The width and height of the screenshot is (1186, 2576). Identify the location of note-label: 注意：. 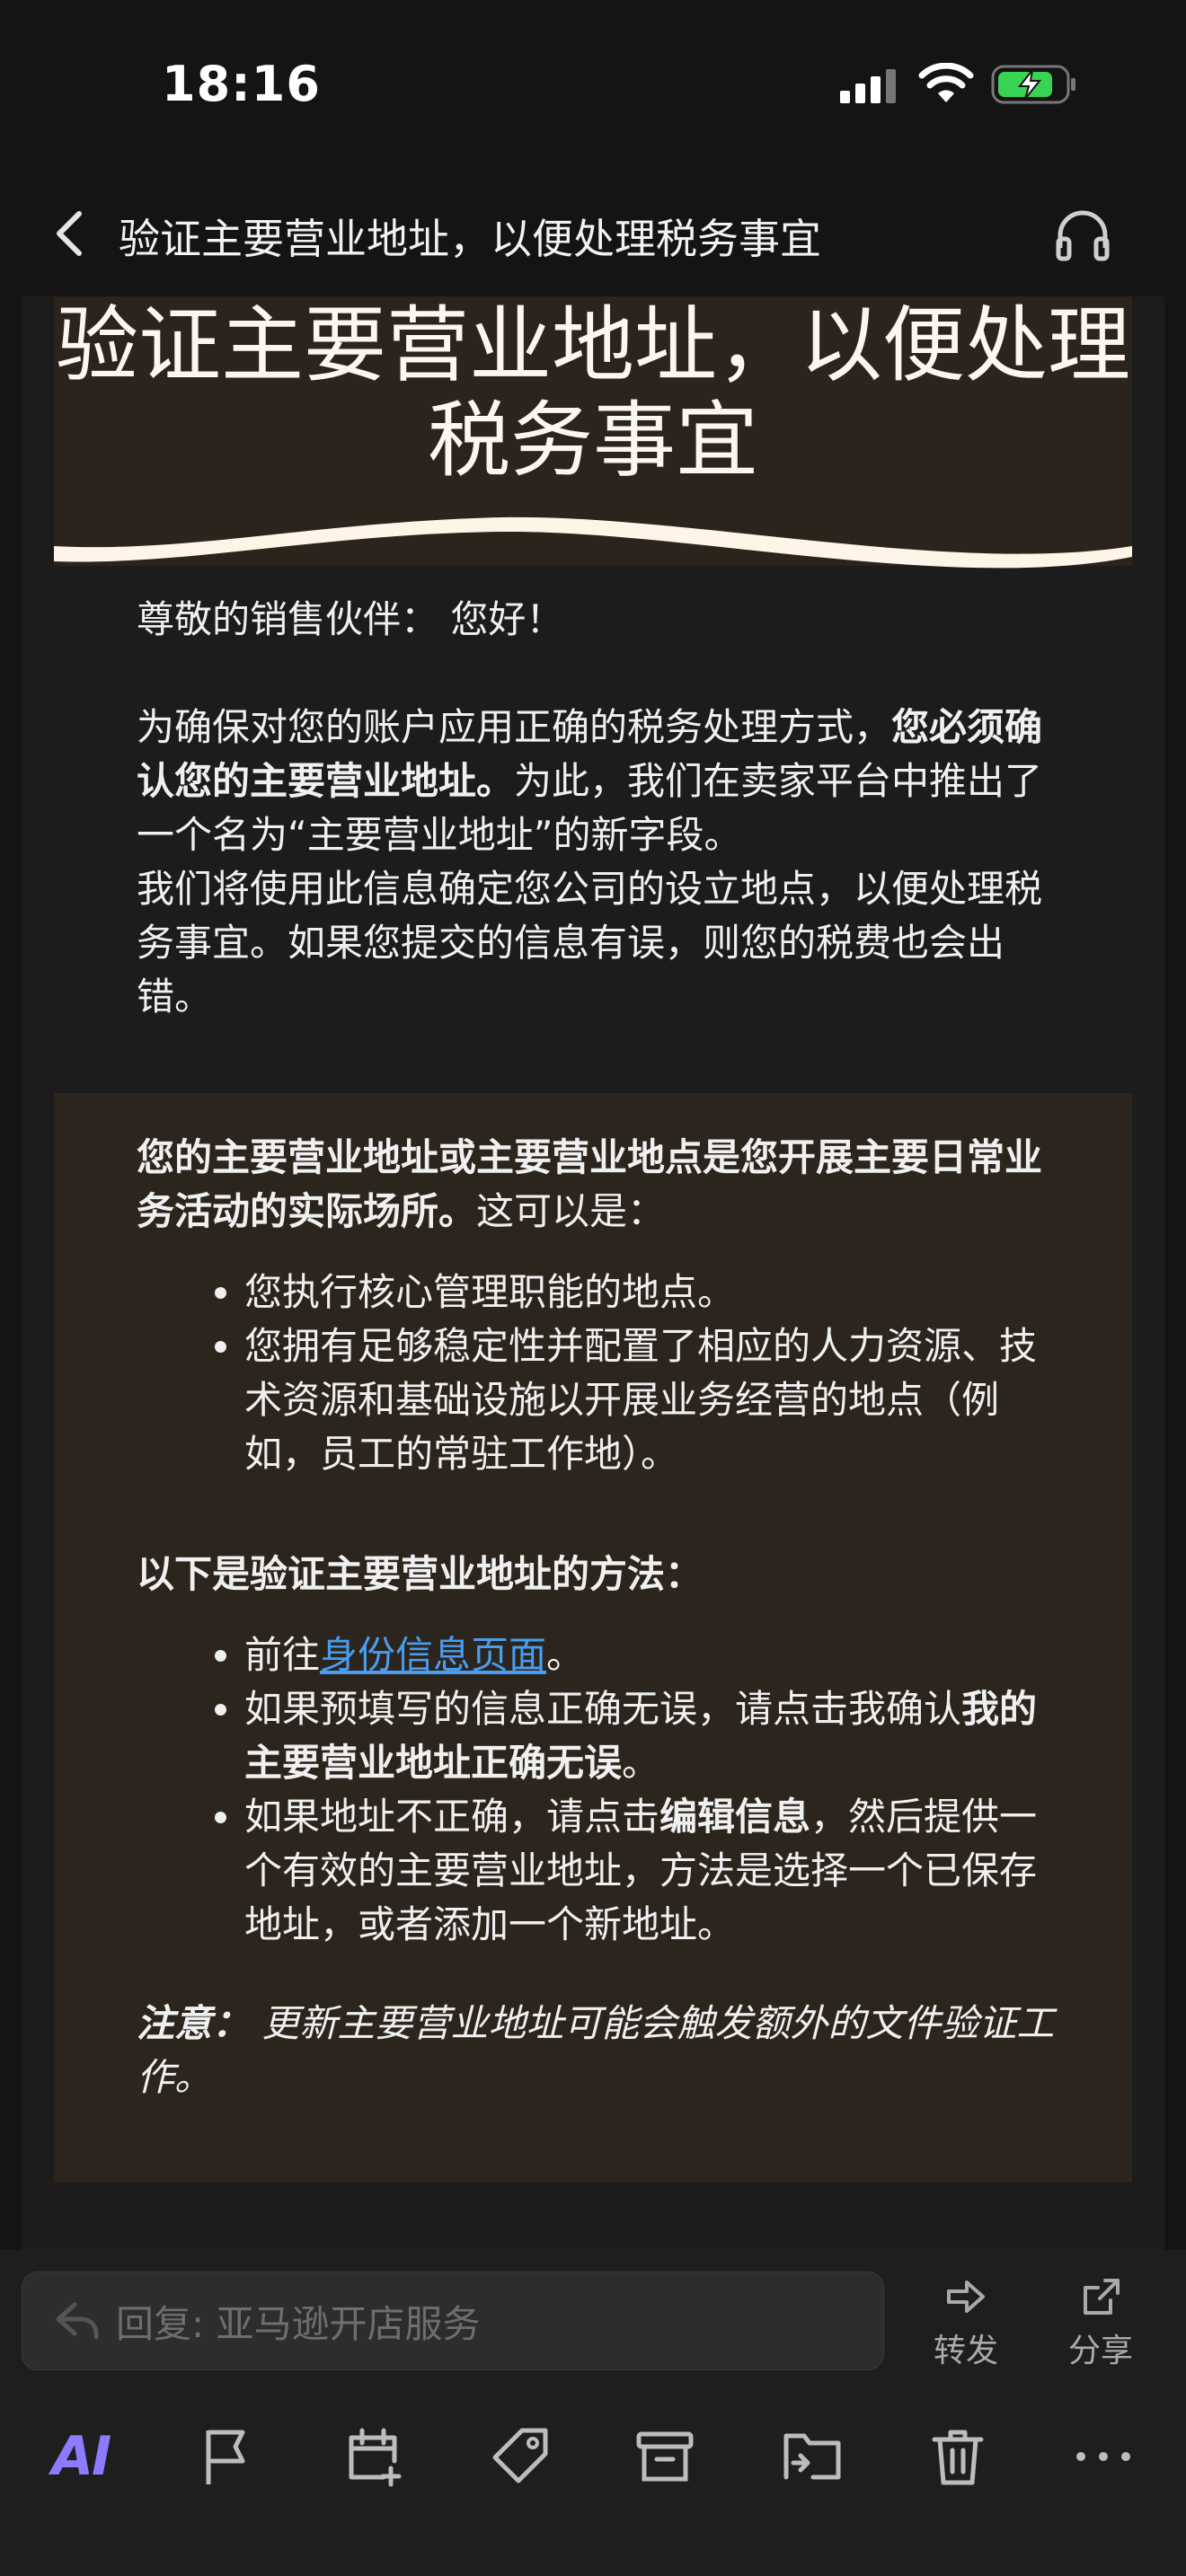
(194, 2023).